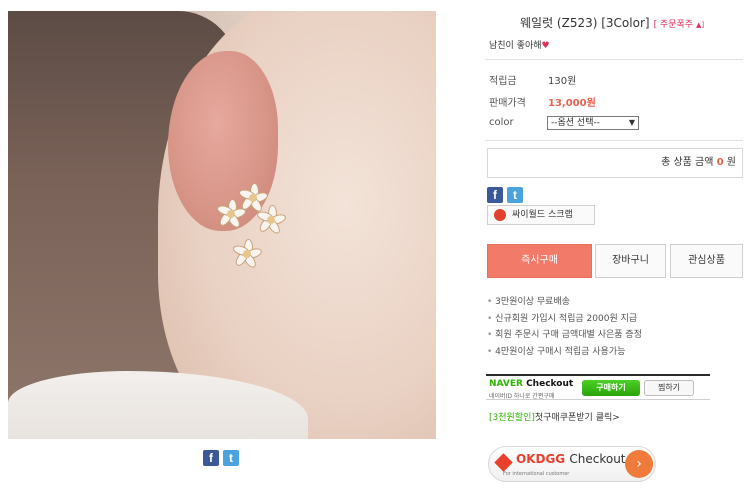 The image size is (750, 488). What do you see at coordinates (507, 103) in the screenshot?
I see `price-label: 판매가격` at bounding box center [507, 103].